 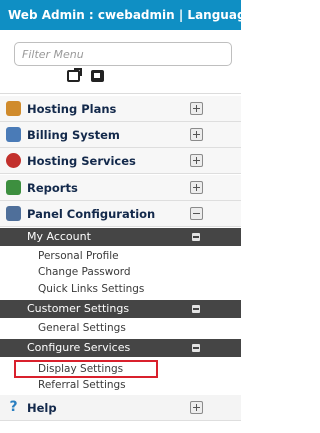 What do you see at coordinates (59, 236) in the screenshot?
I see `submenu-header-label: My Account` at bounding box center [59, 236].